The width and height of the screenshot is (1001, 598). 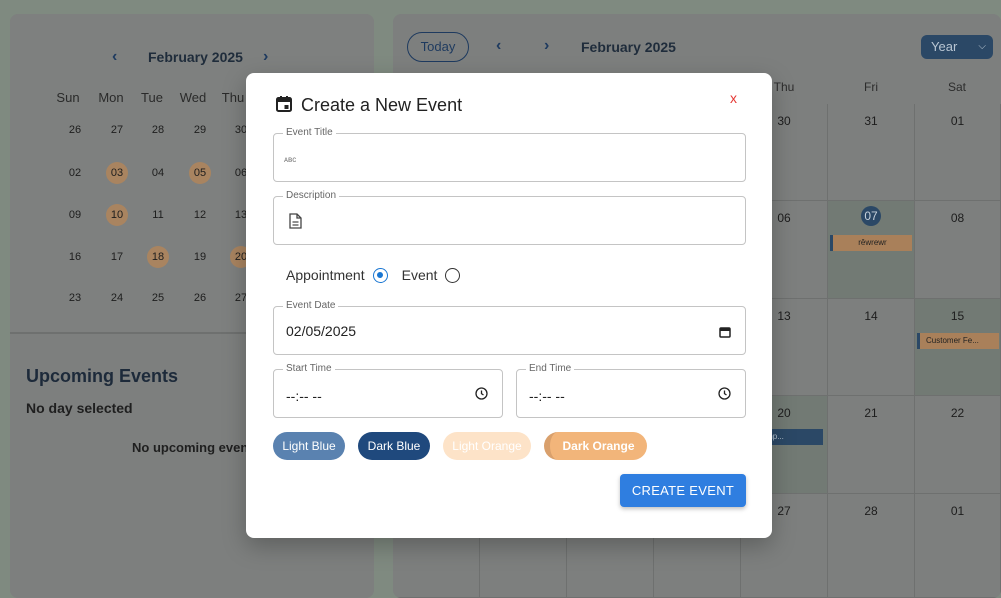 I want to click on mini-day: 16, so click(x=75, y=257).